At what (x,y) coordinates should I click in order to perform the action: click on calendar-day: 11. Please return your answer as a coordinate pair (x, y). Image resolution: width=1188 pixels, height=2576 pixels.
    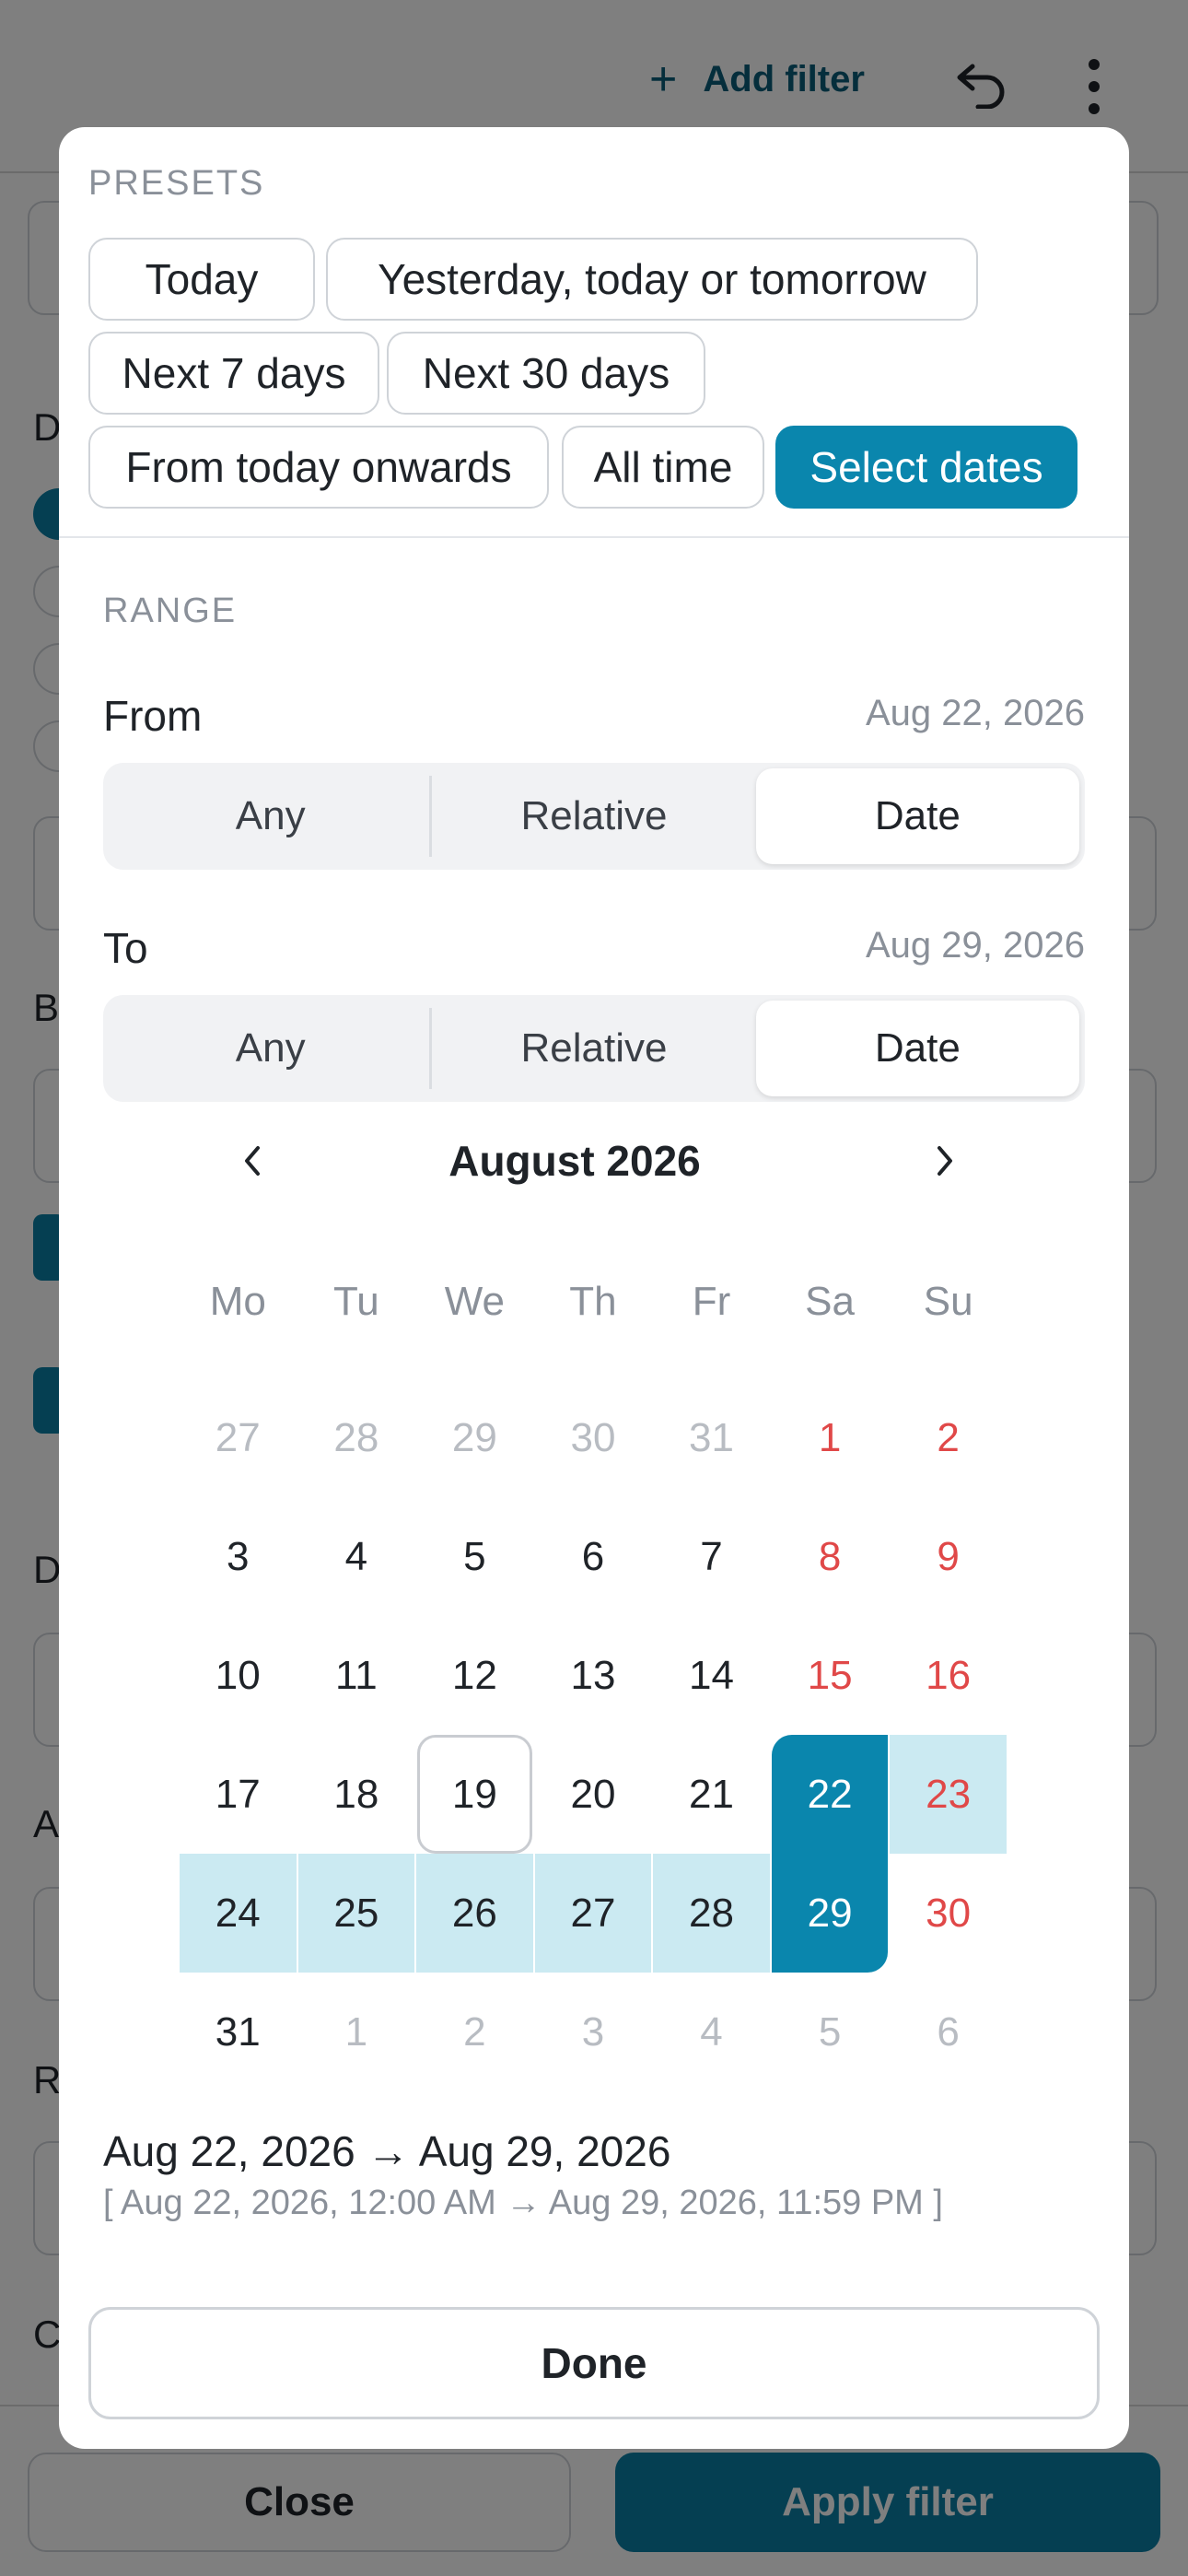
    Looking at the image, I should click on (356, 1675).